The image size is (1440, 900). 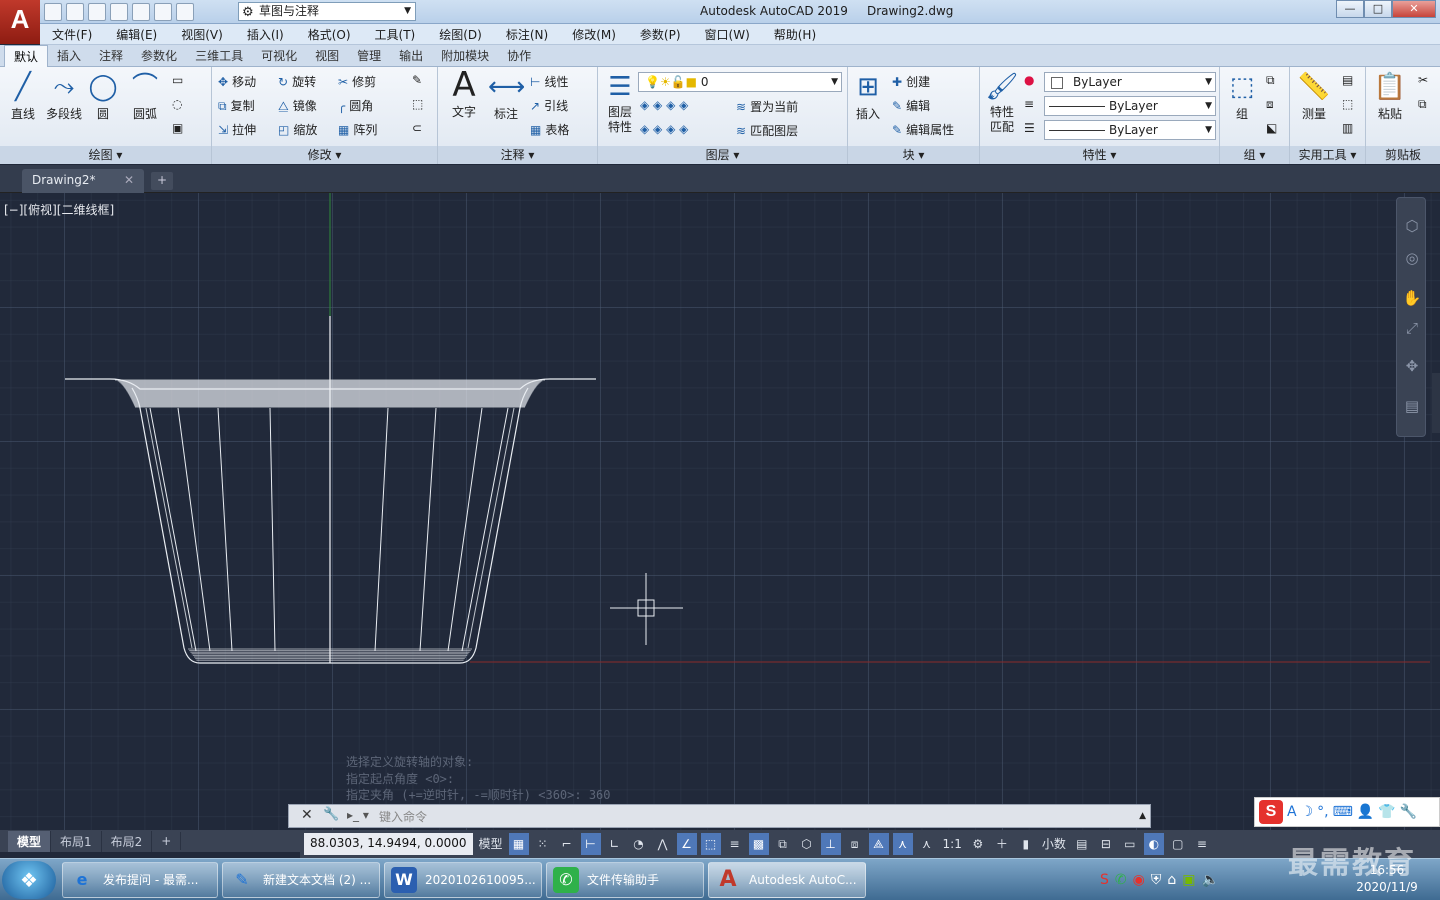 I want to click on edit-block-button: ✎ 编辑, so click(x=911, y=105).